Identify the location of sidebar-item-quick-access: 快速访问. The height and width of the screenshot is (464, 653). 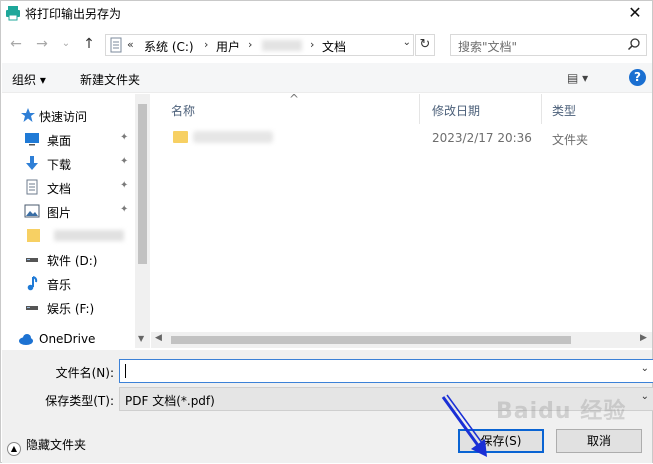
(68, 115).